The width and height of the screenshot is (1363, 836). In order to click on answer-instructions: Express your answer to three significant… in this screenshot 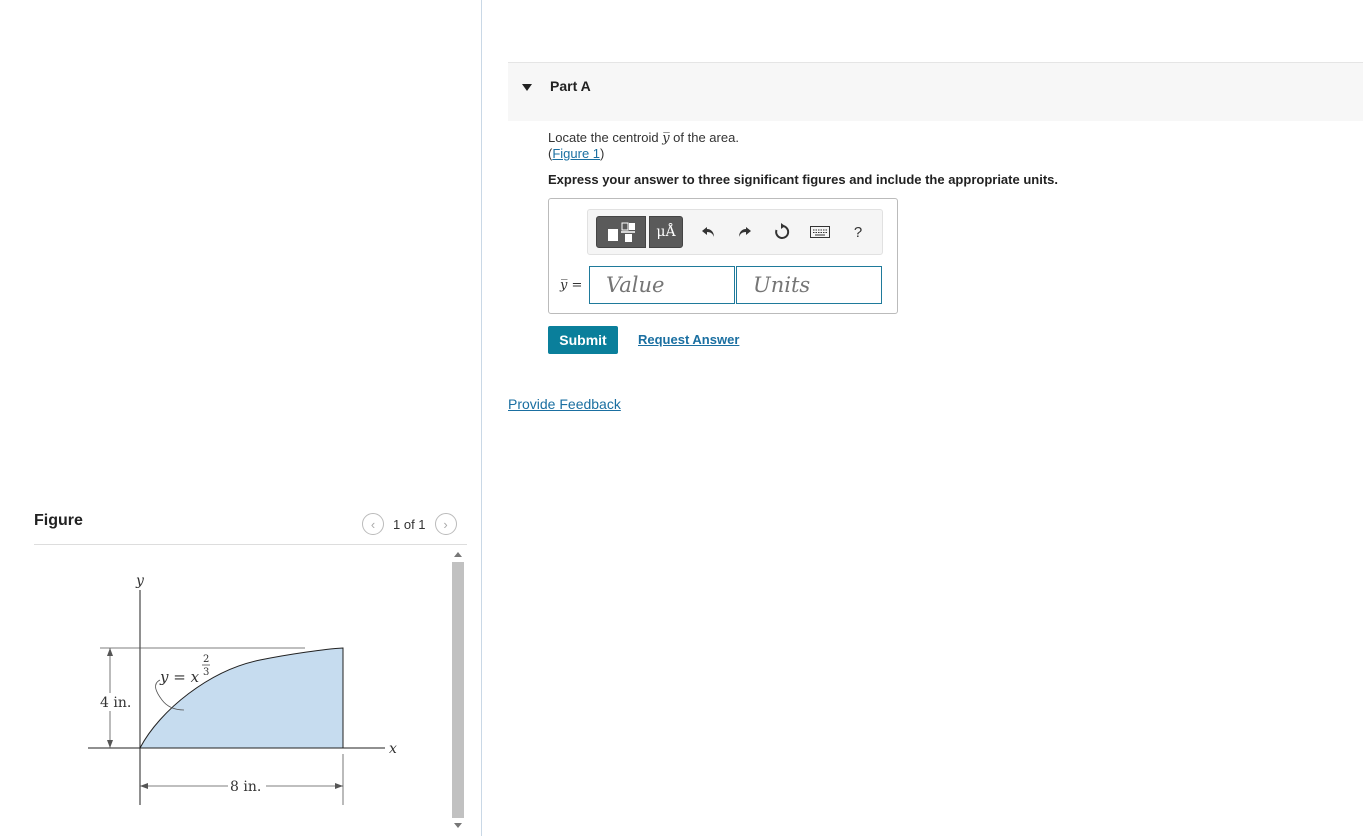, I will do `click(803, 179)`.